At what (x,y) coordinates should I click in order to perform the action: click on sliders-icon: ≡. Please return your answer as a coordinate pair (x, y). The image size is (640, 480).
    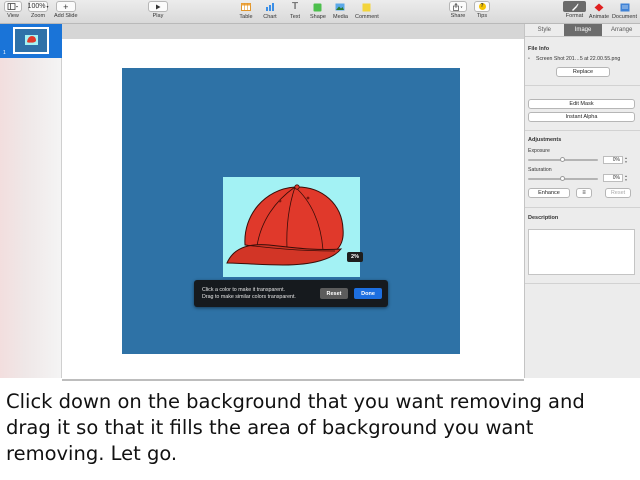
    Looking at the image, I should click on (584, 193).